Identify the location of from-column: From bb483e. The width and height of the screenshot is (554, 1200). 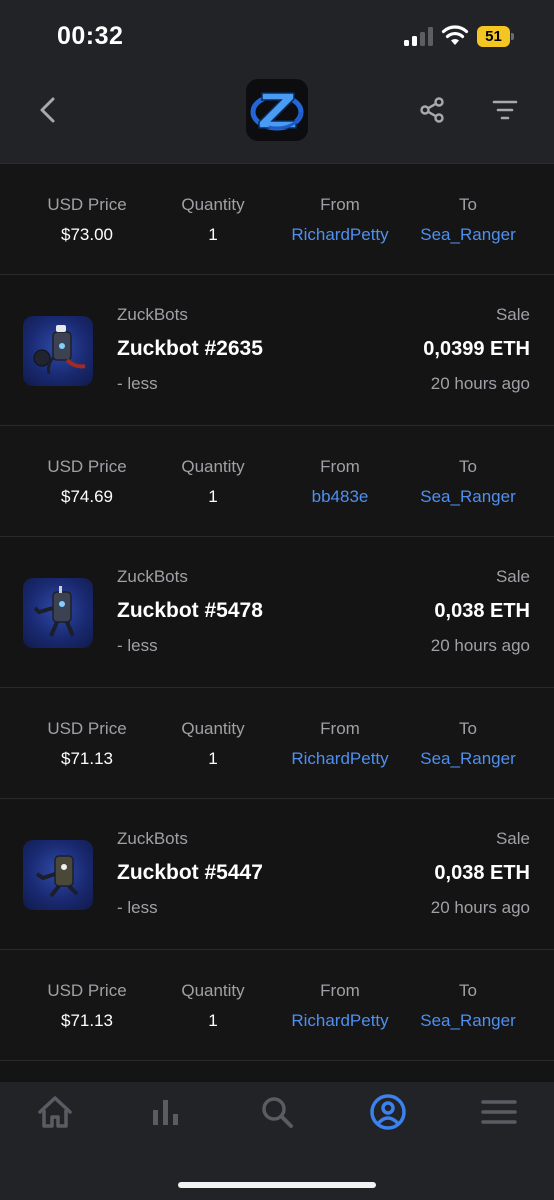
(340, 482).